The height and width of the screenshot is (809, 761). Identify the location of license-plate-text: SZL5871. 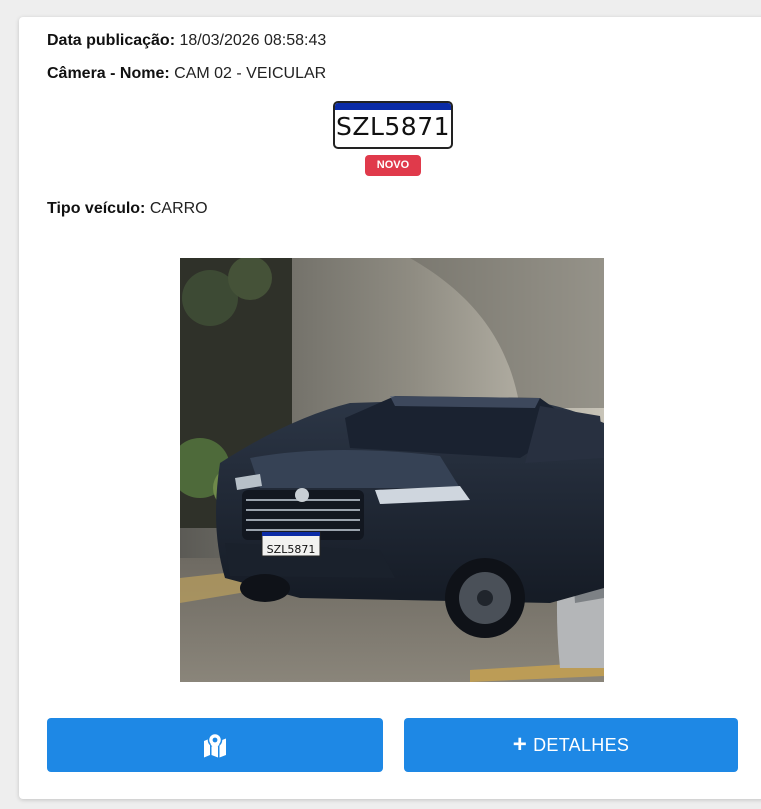
(393, 126).